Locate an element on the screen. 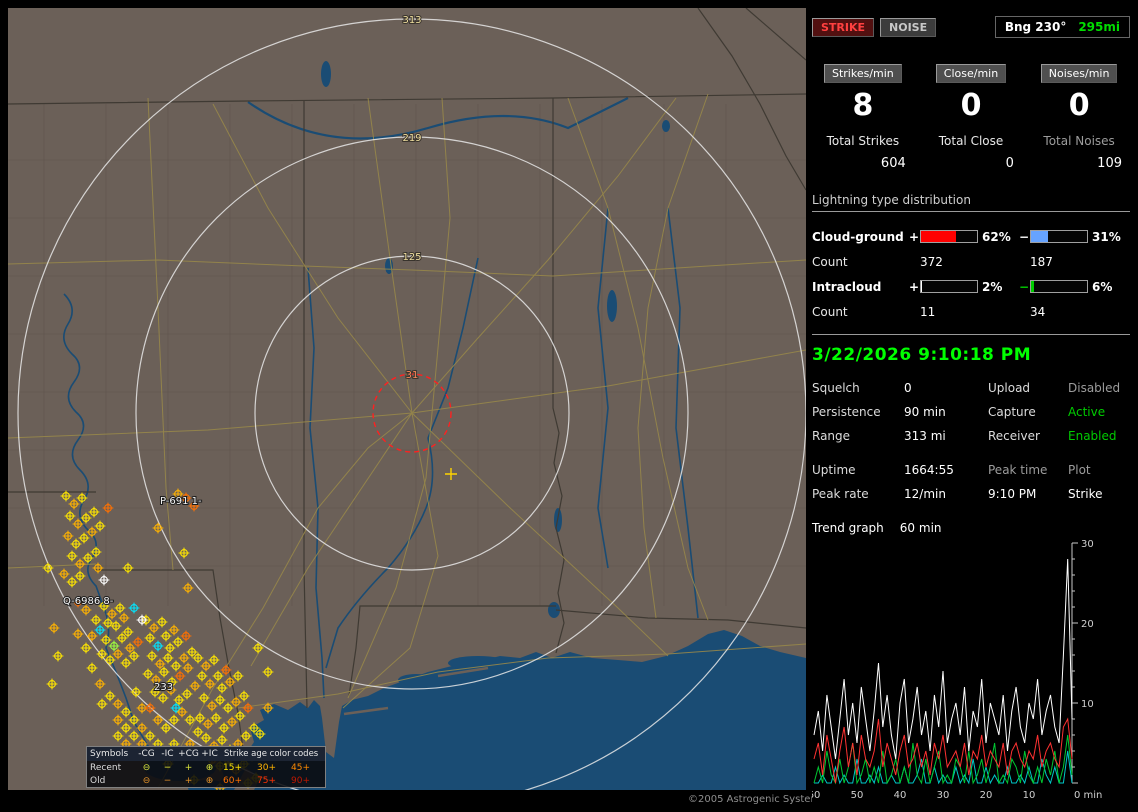  close-stat: Close/min 0 Total Close 0 is located at coordinates (971, 116).